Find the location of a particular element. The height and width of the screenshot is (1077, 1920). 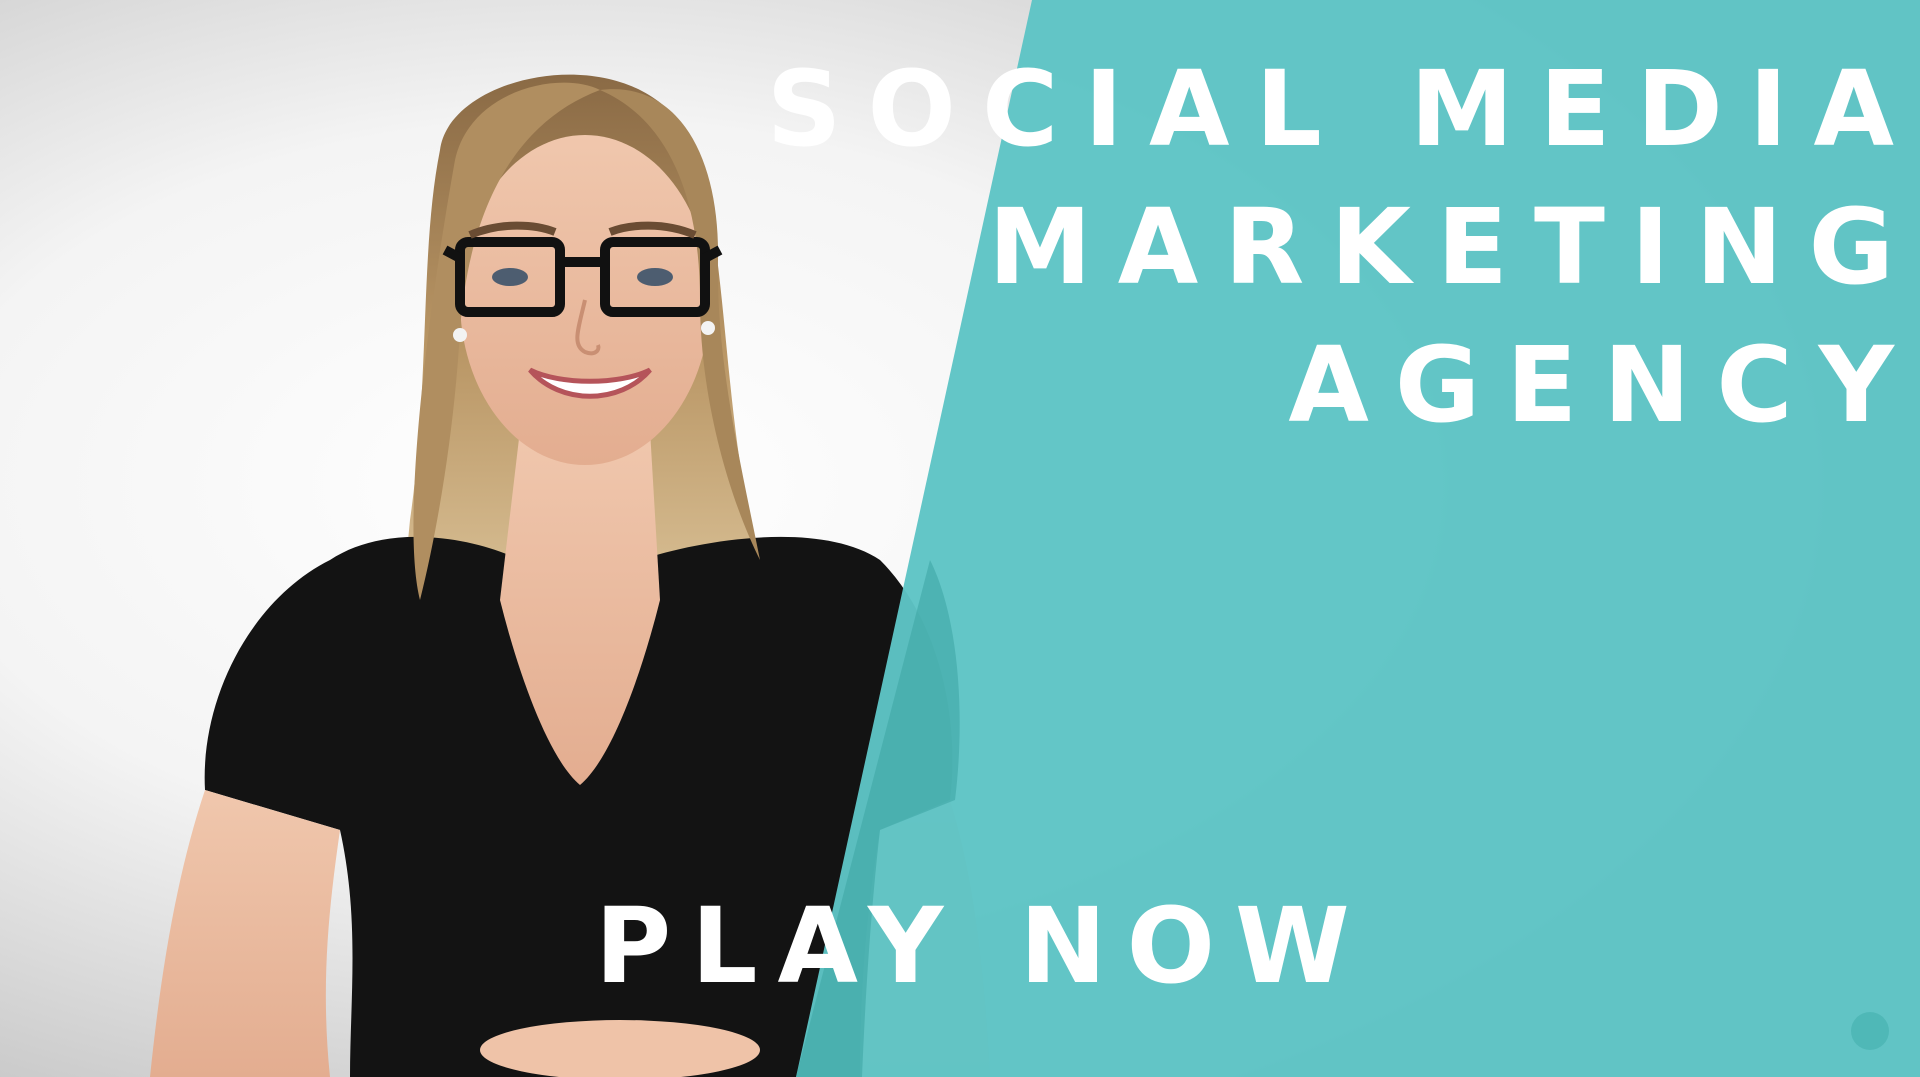

right-earring is located at coordinates (708, 328).